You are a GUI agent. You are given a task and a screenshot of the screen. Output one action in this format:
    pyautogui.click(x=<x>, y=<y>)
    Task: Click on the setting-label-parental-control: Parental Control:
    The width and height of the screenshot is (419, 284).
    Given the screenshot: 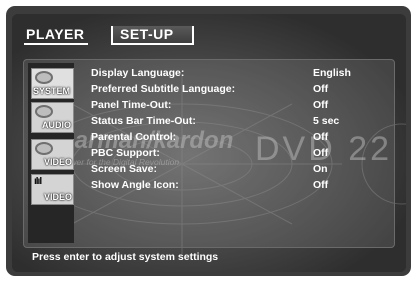 What is the action you would take?
    pyautogui.click(x=133, y=137)
    